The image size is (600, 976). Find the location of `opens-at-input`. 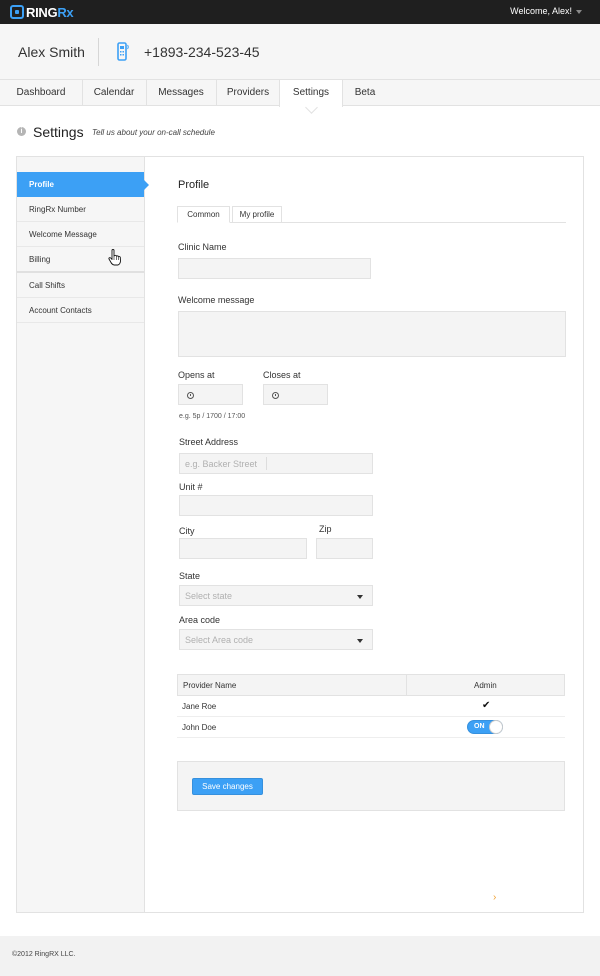

opens-at-input is located at coordinates (210, 394).